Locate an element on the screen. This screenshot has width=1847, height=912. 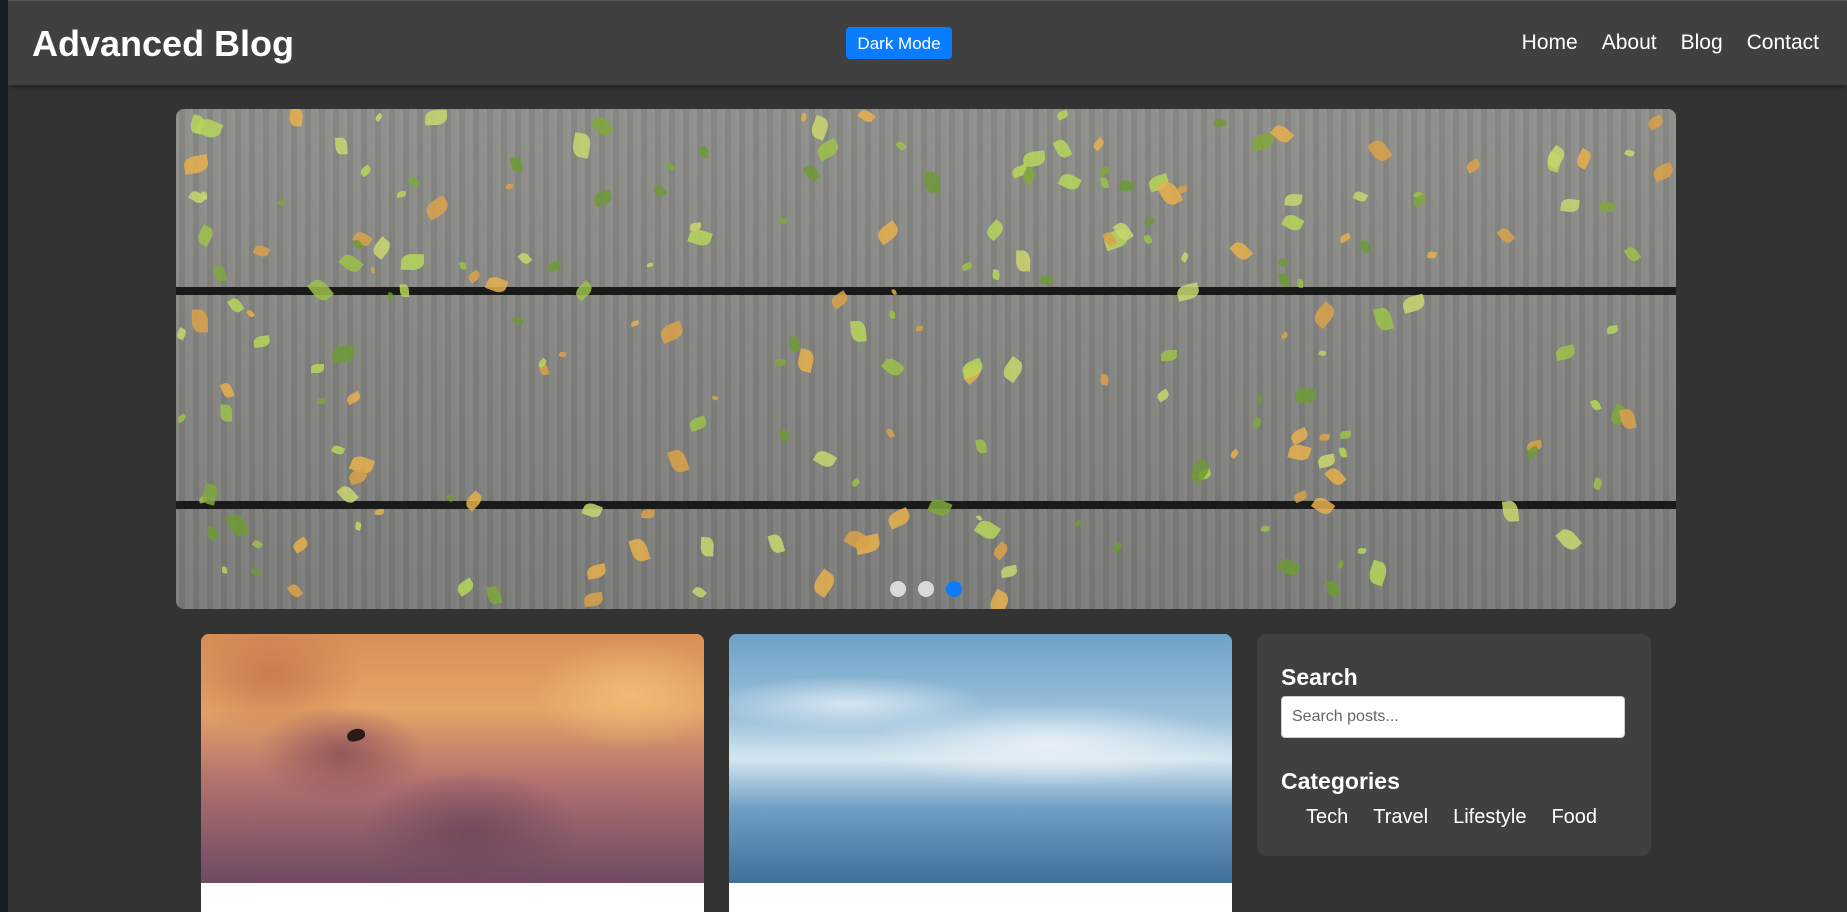
search-input is located at coordinates (1453, 717).